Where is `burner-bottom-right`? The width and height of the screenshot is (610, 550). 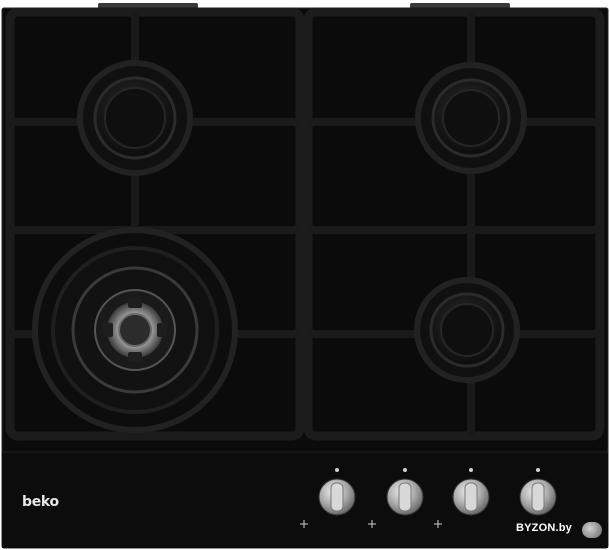 burner-bottom-right is located at coordinates (467, 330).